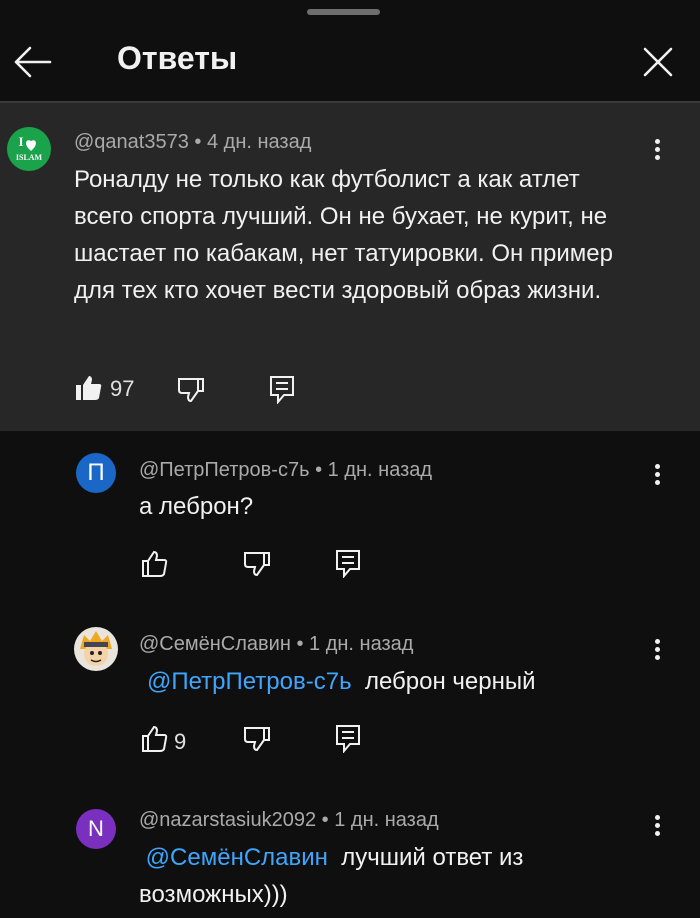 The image size is (700, 918). I want to click on close-x-icon, so click(658, 62).